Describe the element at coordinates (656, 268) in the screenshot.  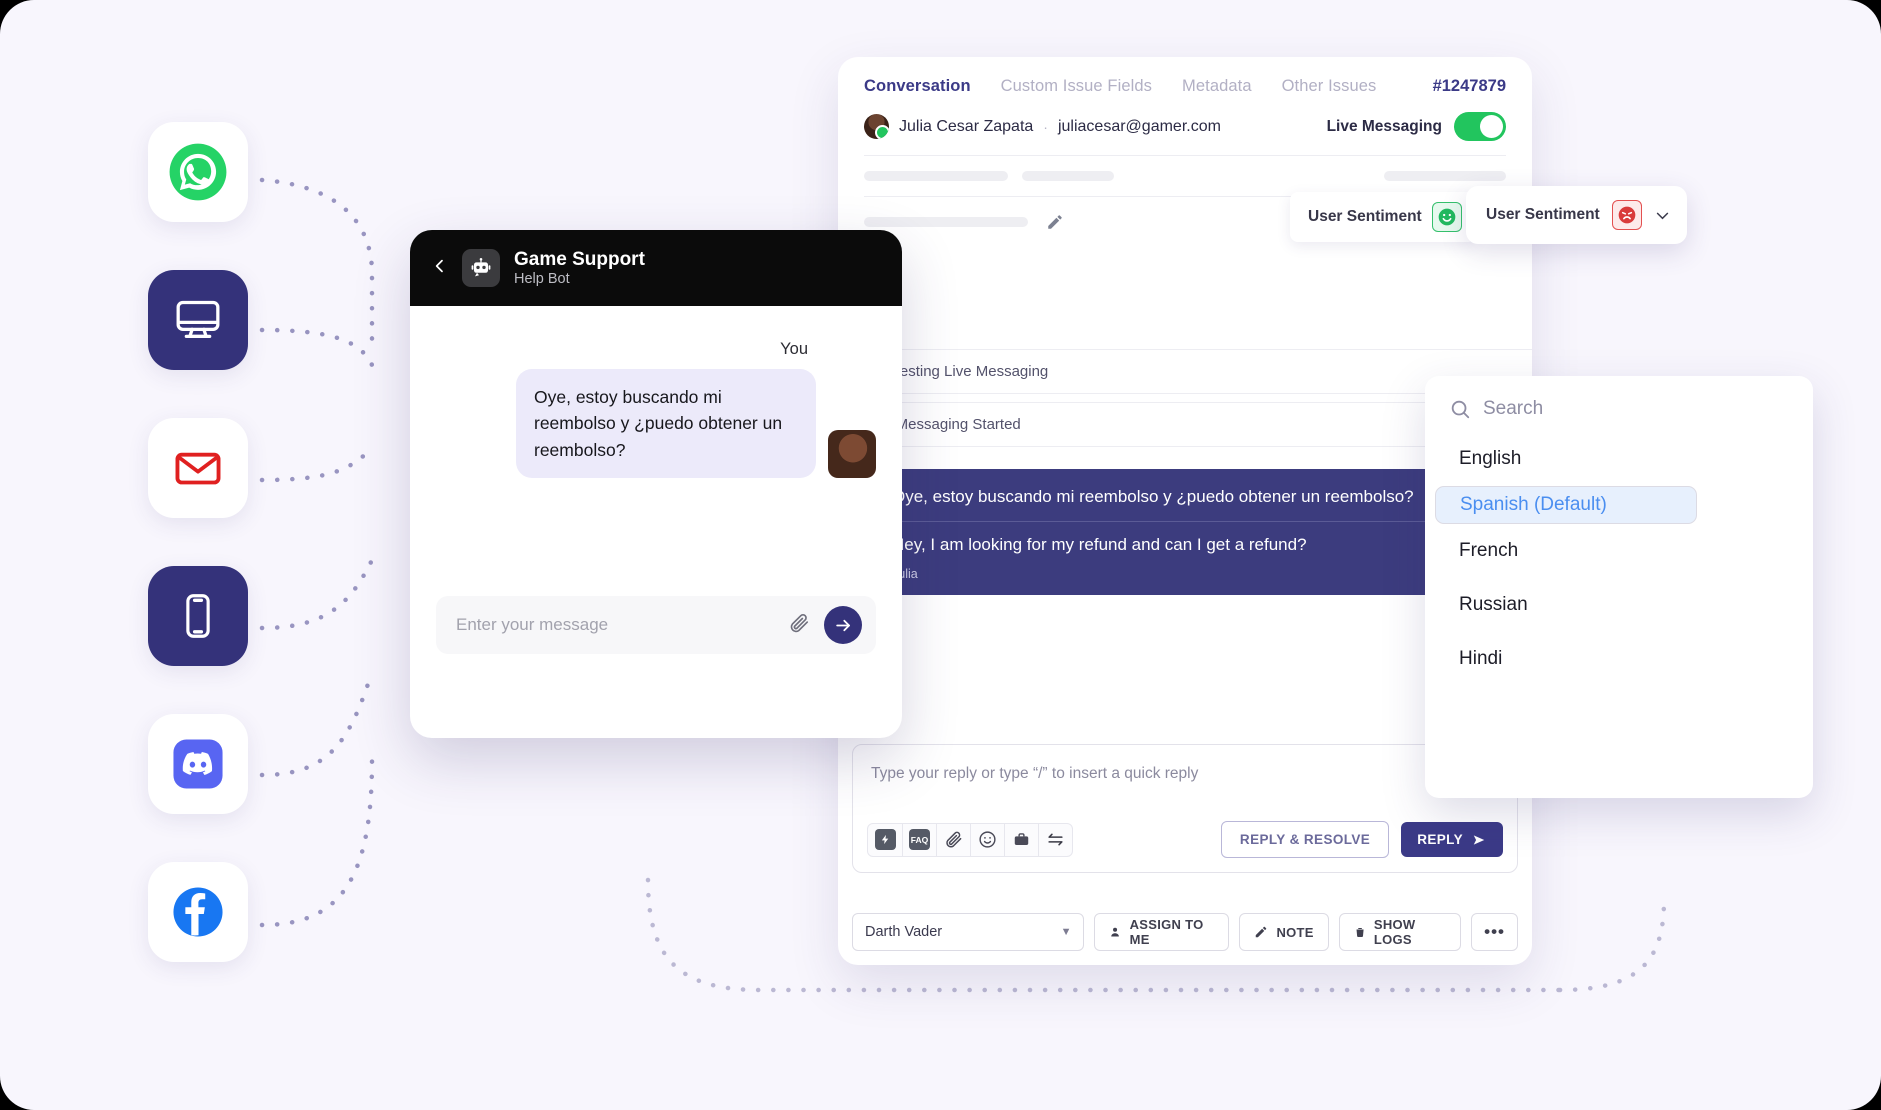
I see `widget-header: Game Support Help Bot` at that location.